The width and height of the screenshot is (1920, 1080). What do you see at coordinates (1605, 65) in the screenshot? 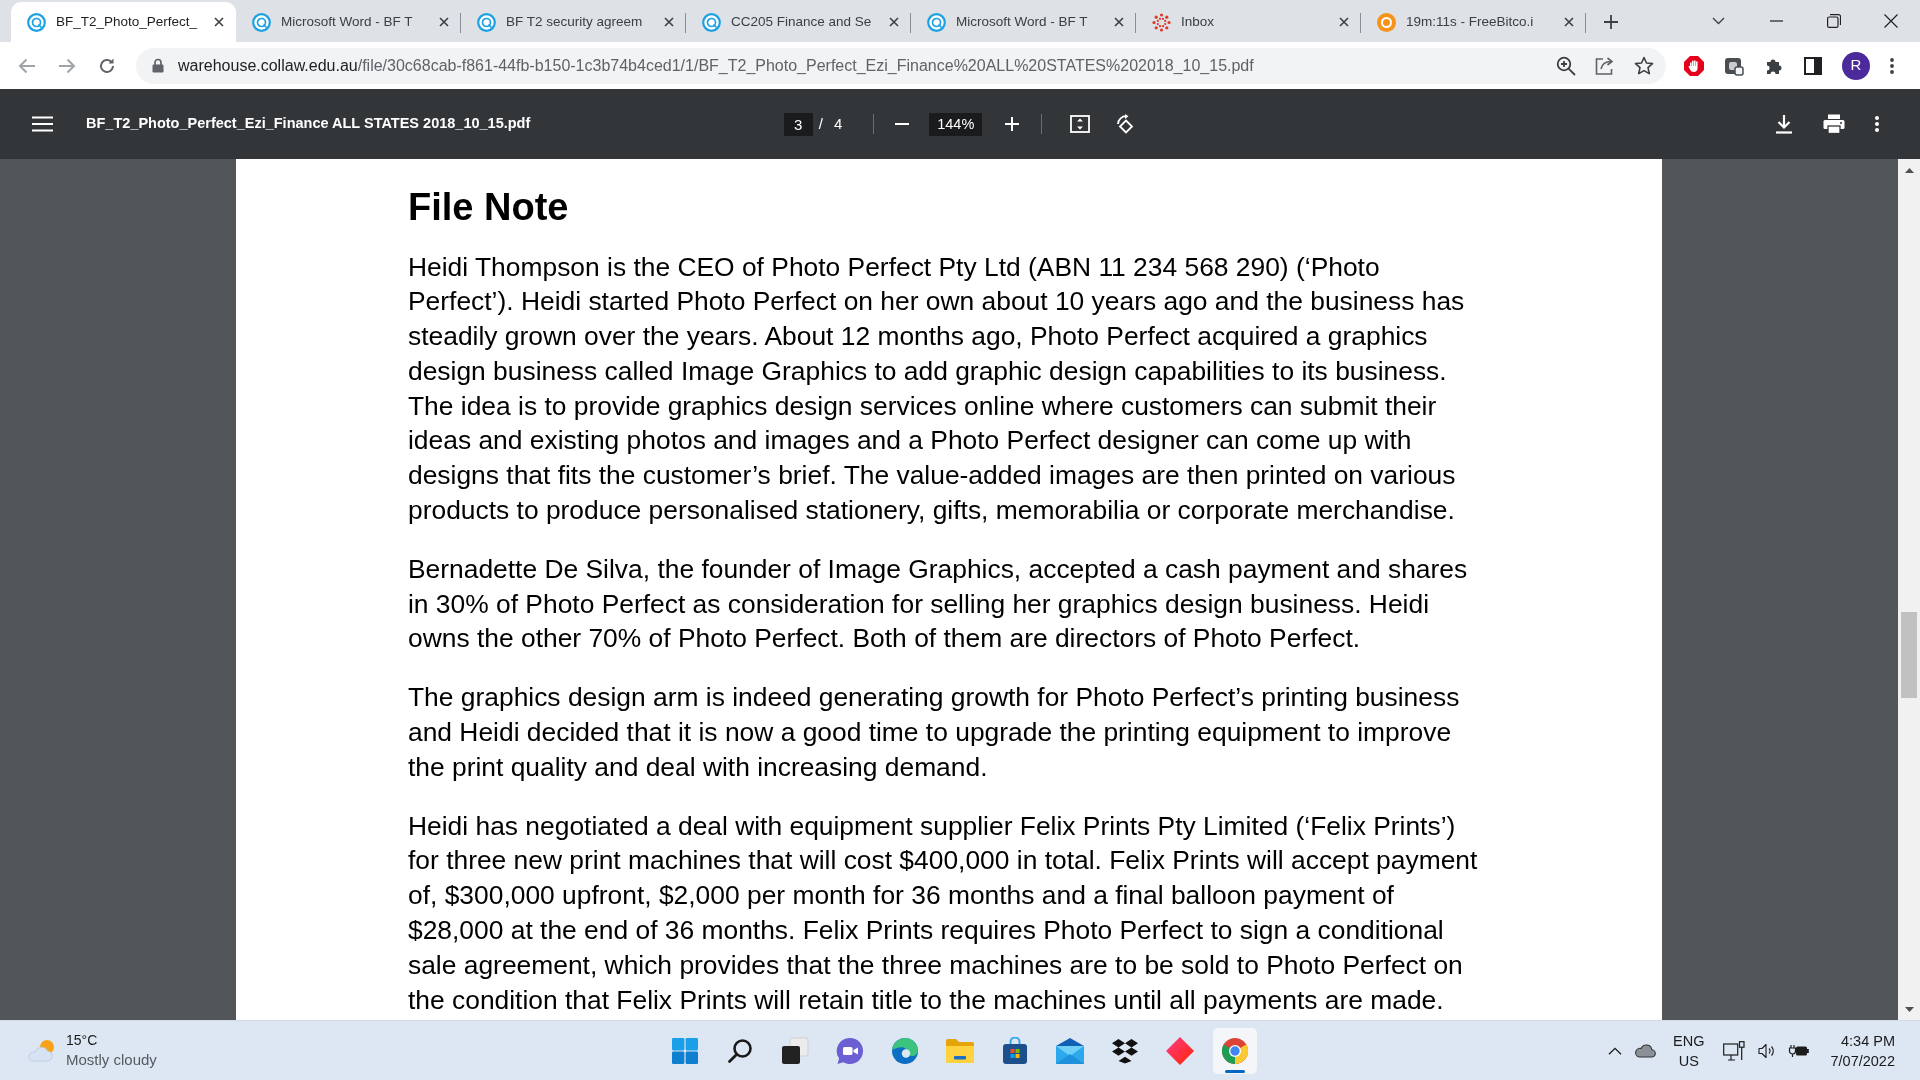
I see `share-icon` at bounding box center [1605, 65].